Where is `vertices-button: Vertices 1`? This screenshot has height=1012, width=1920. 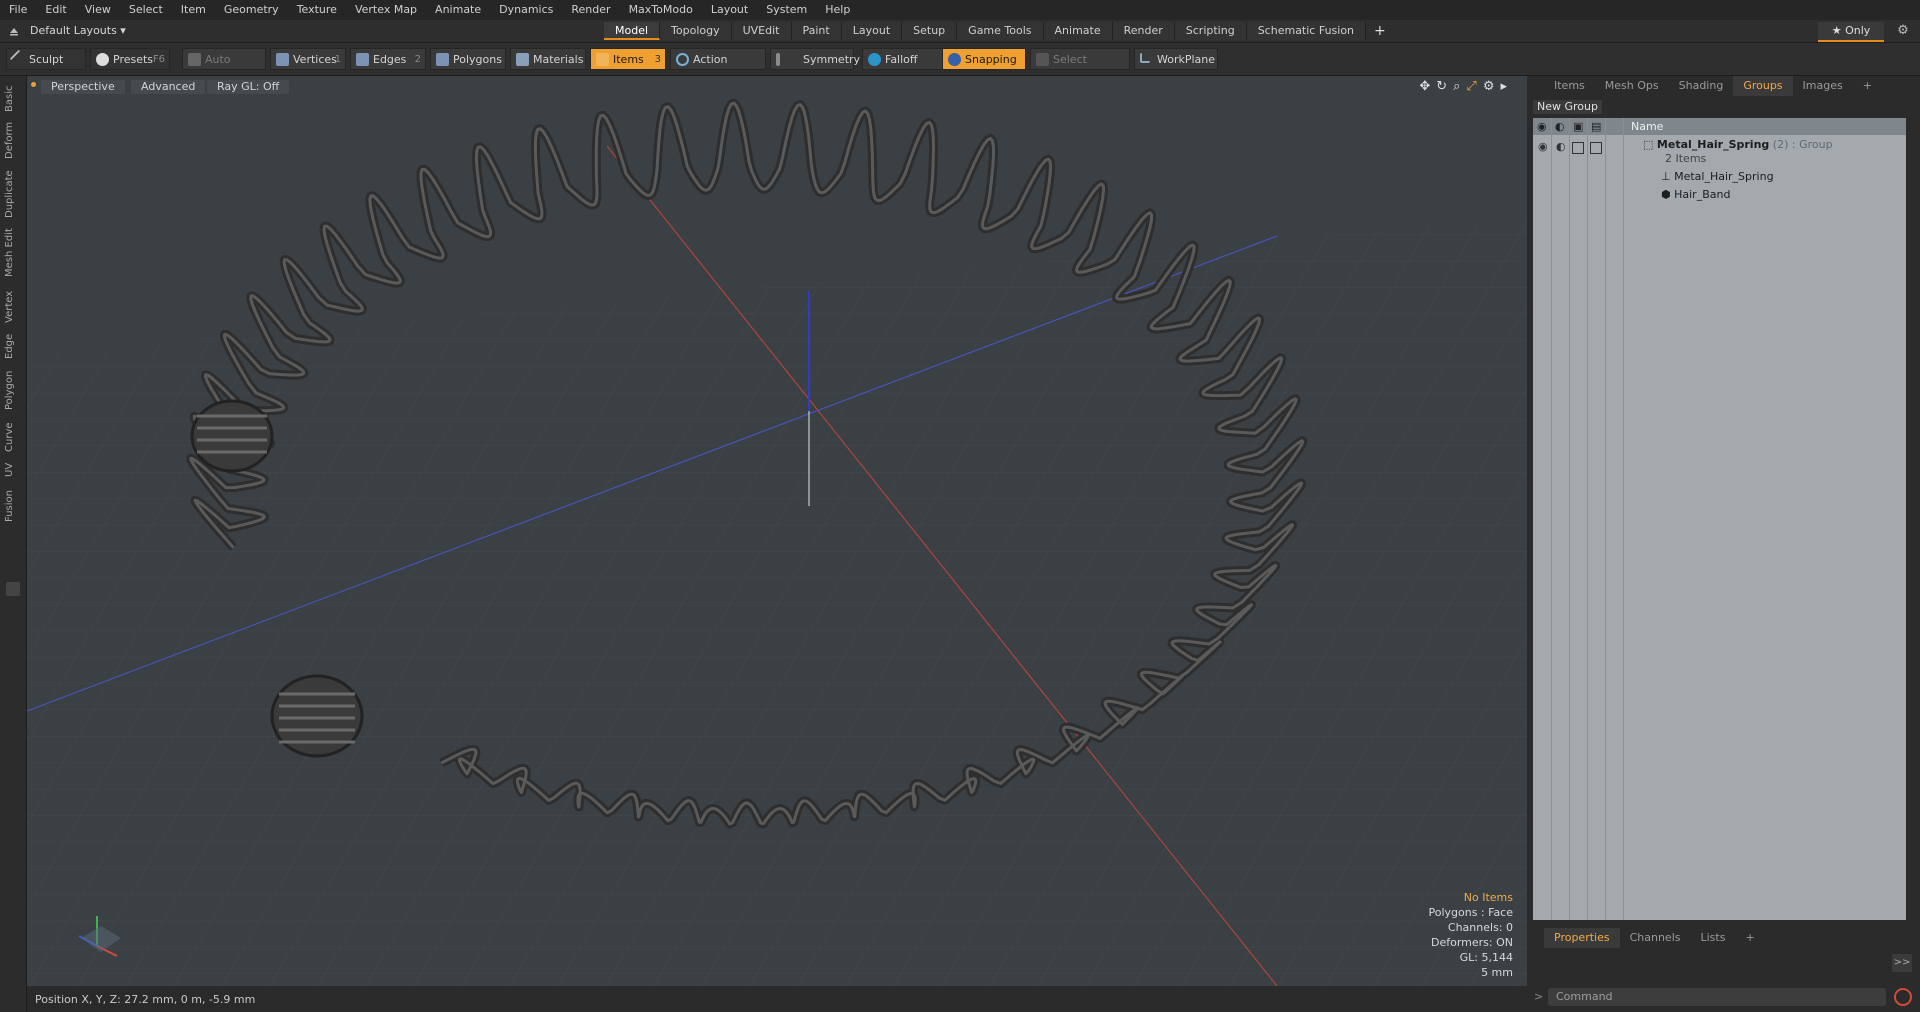
vertices-button: Vertices 1 is located at coordinates (308, 59).